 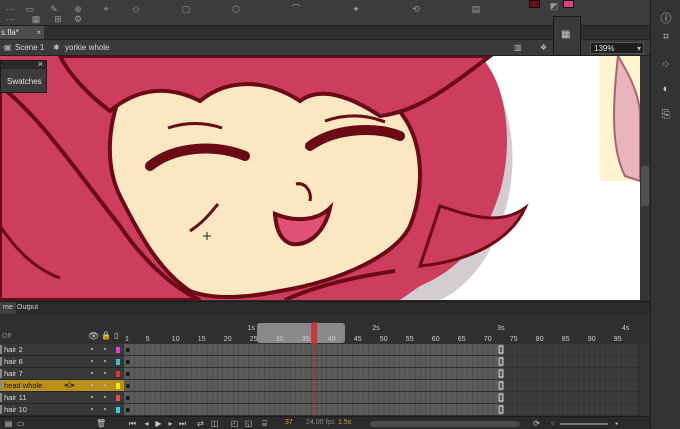 What do you see at coordinates (62, 386) in the screenshot?
I see `layer-row: head whole ◂▯▸` at bounding box center [62, 386].